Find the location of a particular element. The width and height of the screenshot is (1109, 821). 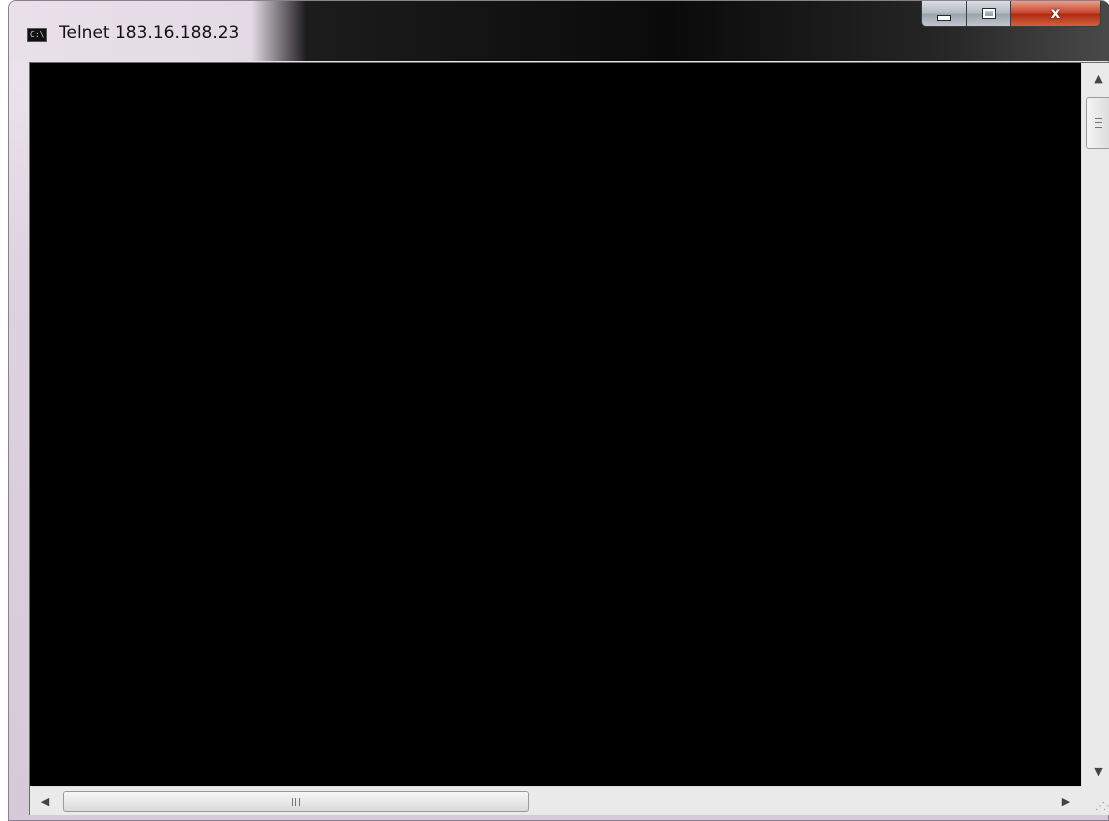

maximize-icon is located at coordinates (988, 13).